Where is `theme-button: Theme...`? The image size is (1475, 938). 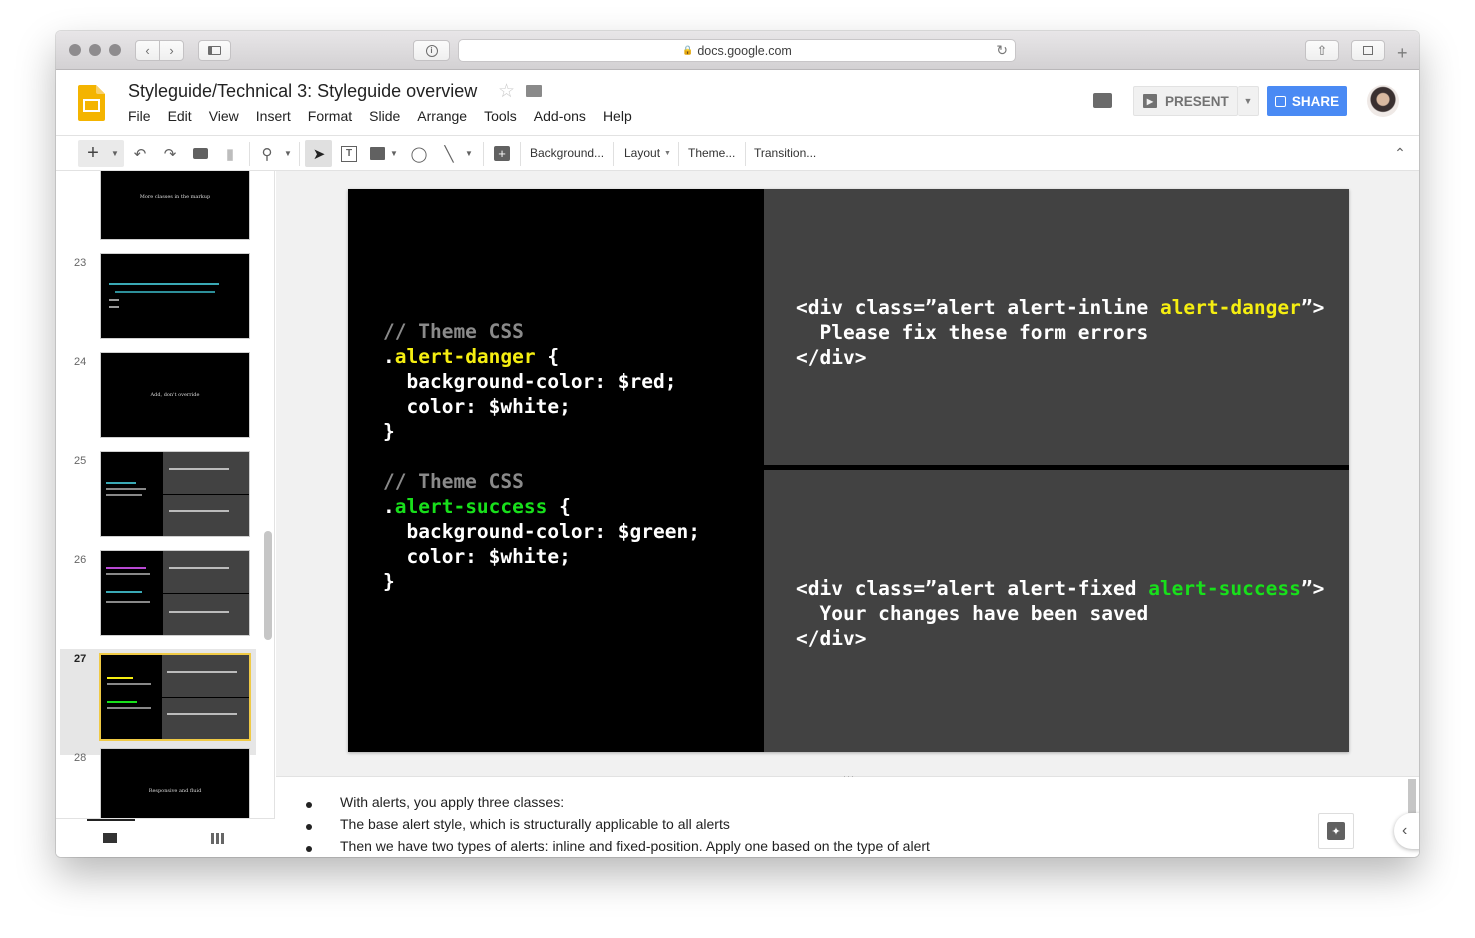
theme-button: Theme... is located at coordinates (711, 153).